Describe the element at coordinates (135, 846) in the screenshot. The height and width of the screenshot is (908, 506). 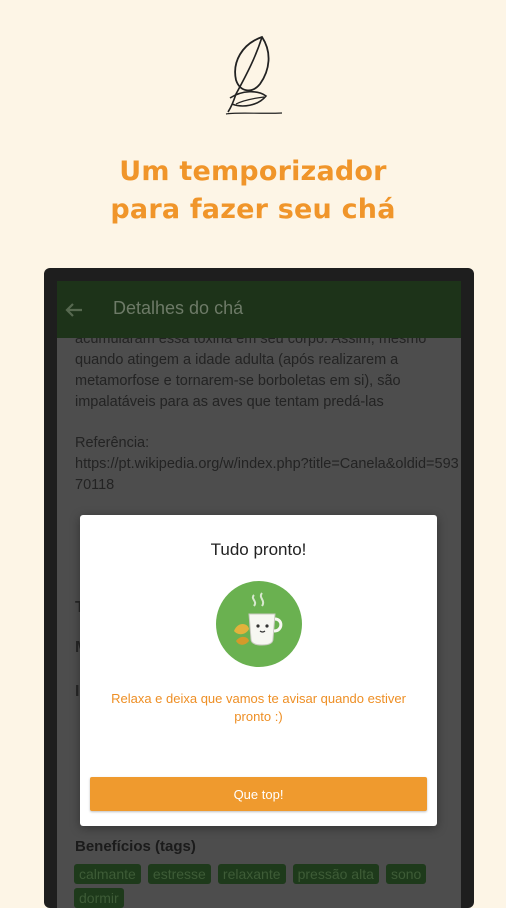
I see `benefits-title: Benefícios (tags)` at that location.